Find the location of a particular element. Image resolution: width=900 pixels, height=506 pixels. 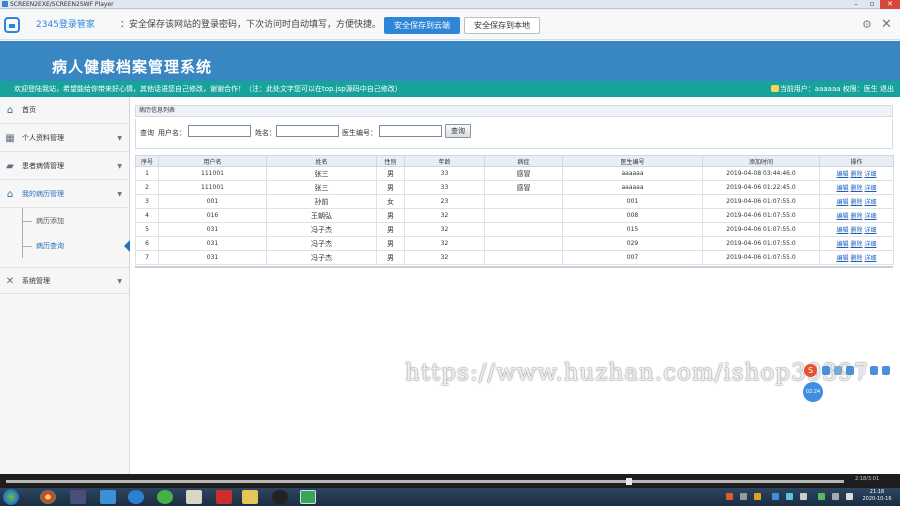

browser-icon is located at coordinates (136, 497).